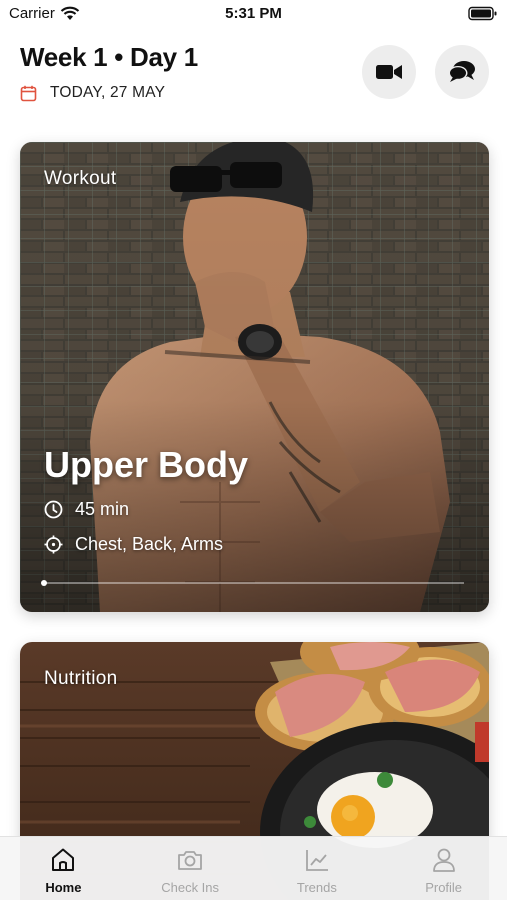 Image resolution: width=507 pixels, height=900 pixels. Describe the element at coordinates (443, 860) in the screenshot. I see `person-icon` at that location.